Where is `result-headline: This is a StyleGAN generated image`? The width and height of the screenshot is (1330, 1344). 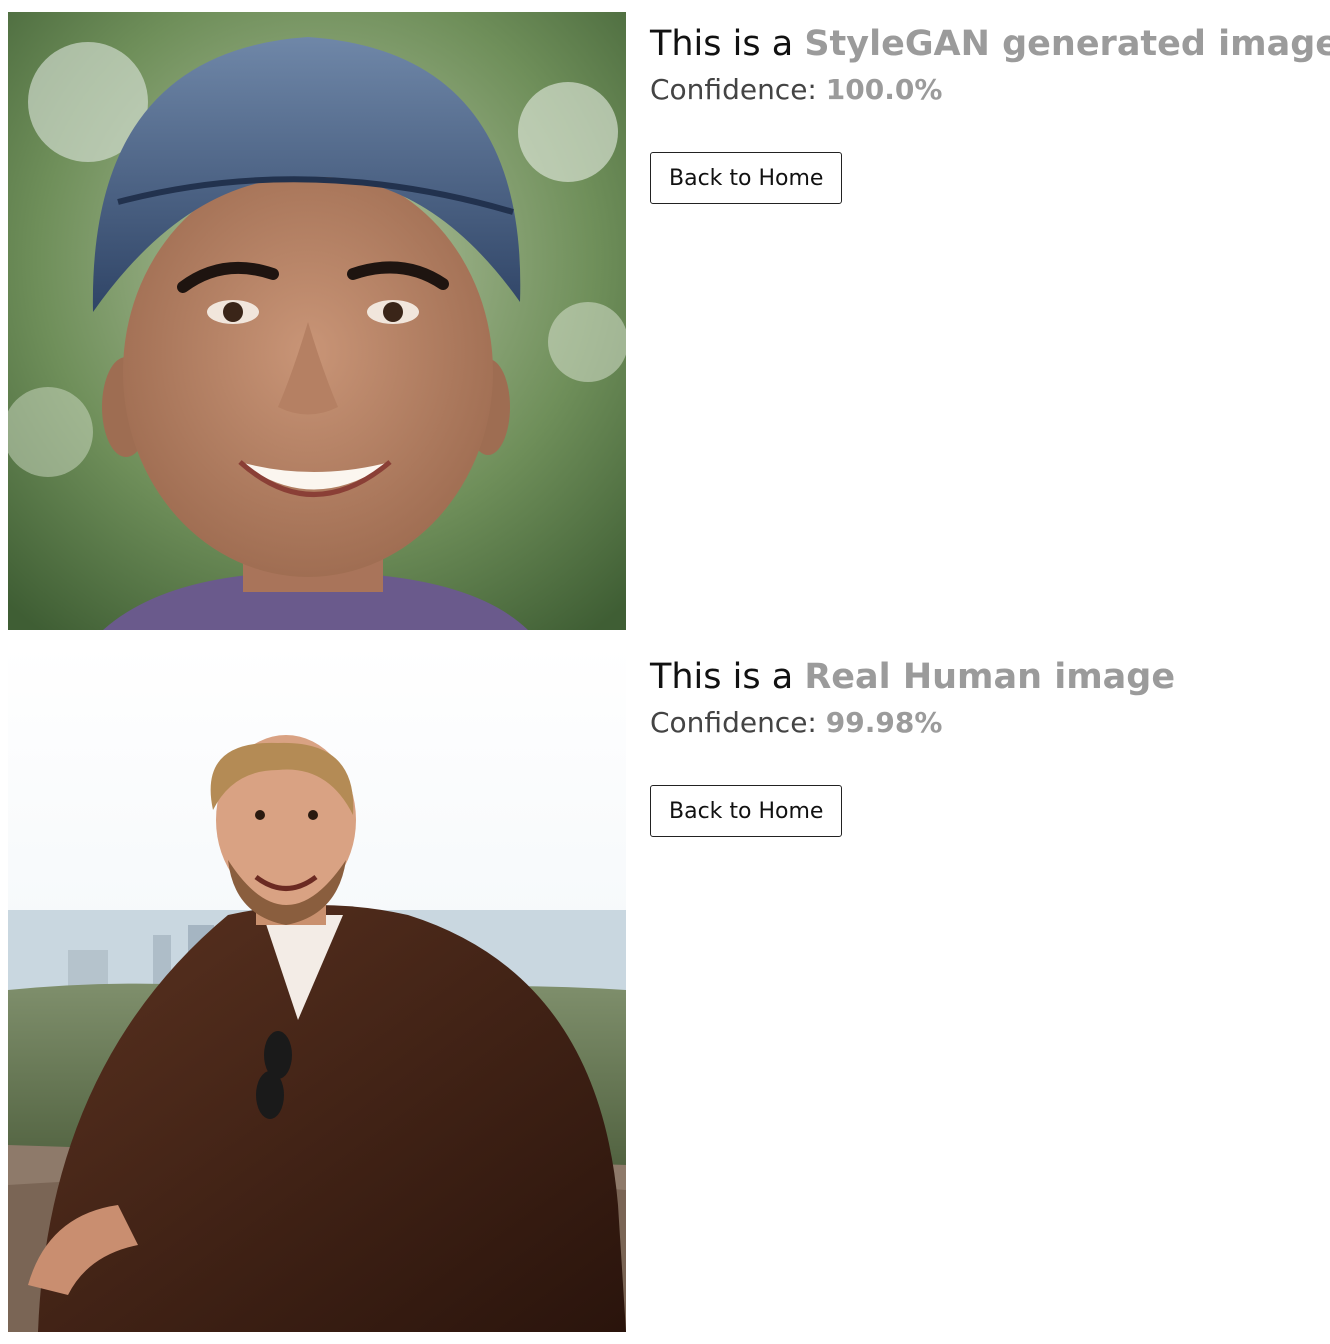 result-headline: This is a StyleGAN generated image is located at coordinates (990, 44).